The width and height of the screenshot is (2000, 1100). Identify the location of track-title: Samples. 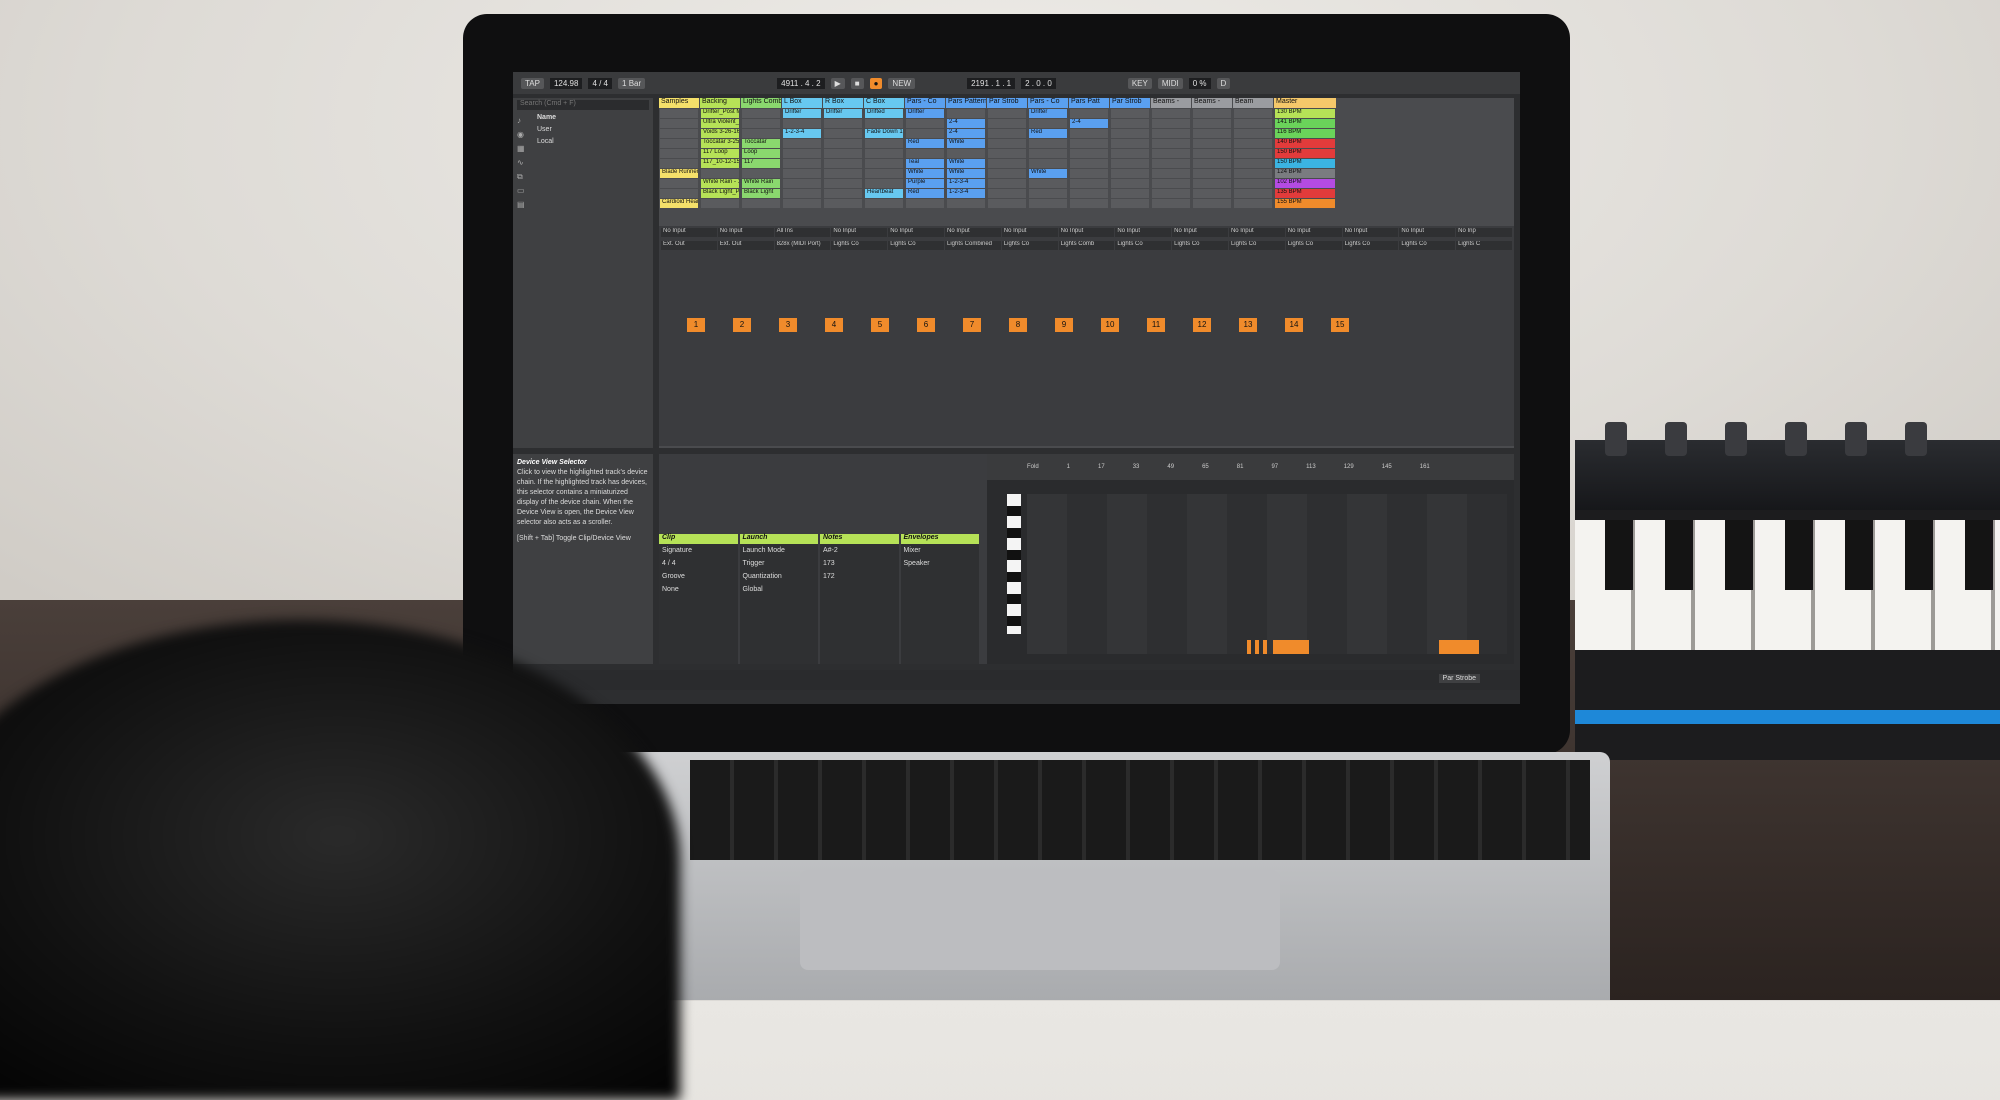
(679, 103).